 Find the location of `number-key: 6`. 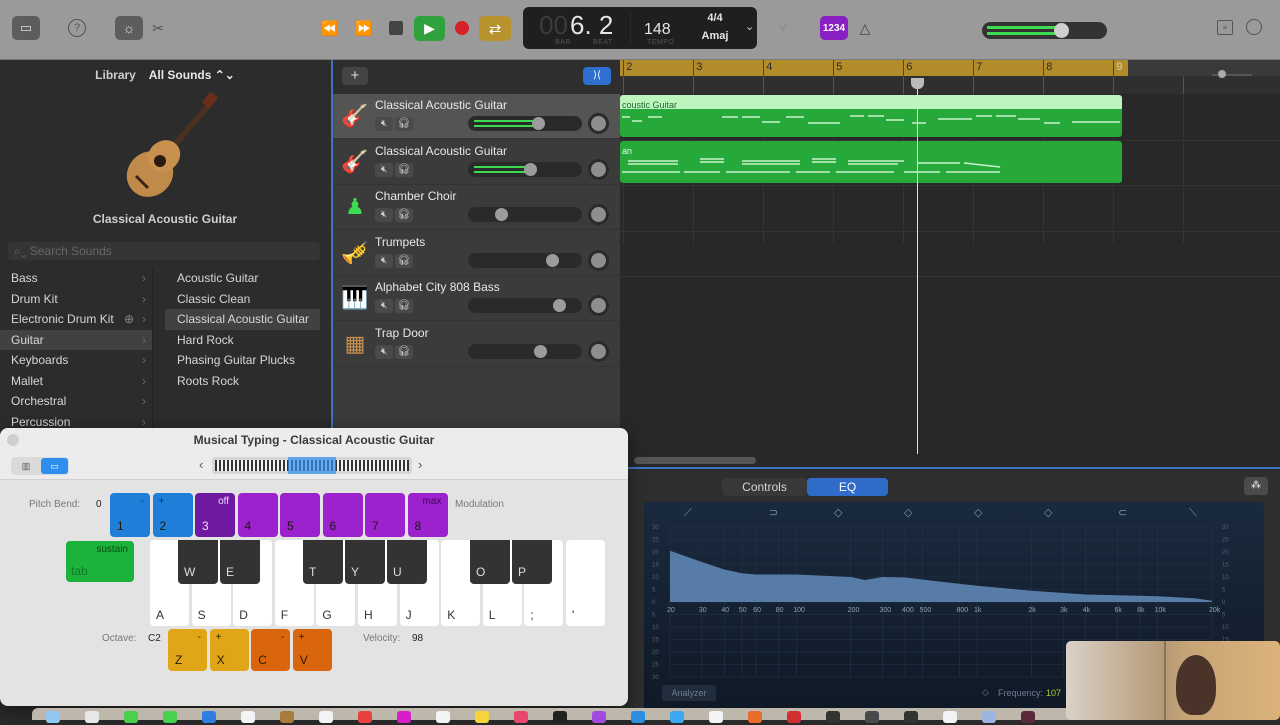

number-key: 6 is located at coordinates (342, 515).